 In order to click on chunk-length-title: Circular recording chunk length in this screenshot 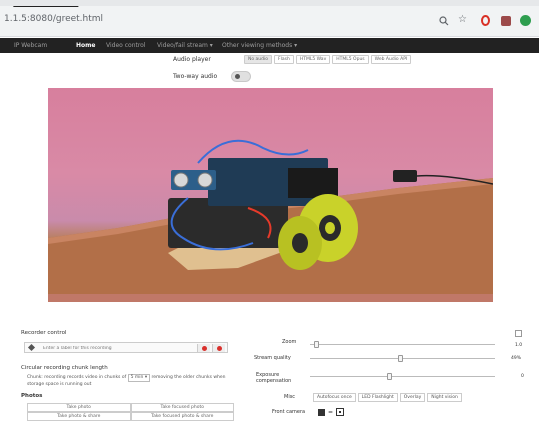, I will do `click(64, 368)`.